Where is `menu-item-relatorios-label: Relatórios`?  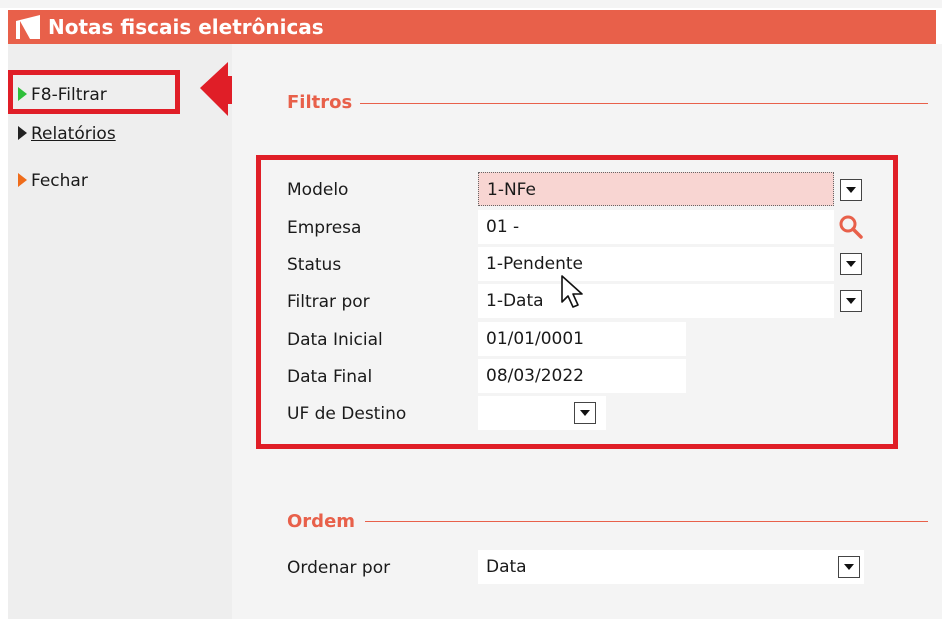 menu-item-relatorios-label: Relatórios is located at coordinates (73, 134).